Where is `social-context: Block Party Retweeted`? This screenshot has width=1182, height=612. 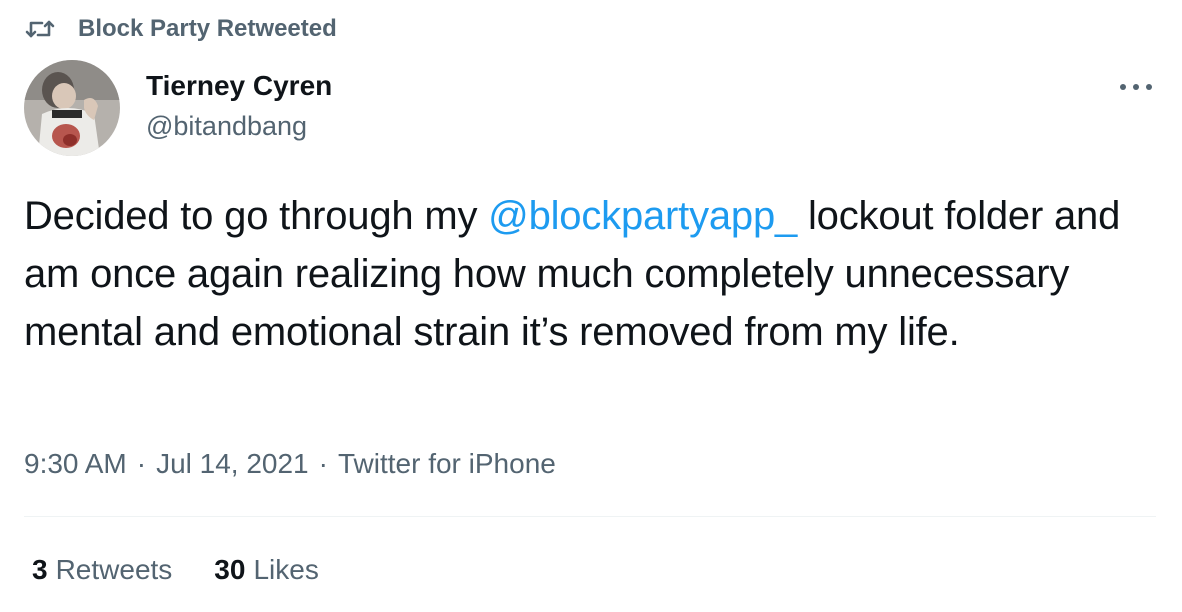
social-context: Block Party Retweeted is located at coordinates (180, 29).